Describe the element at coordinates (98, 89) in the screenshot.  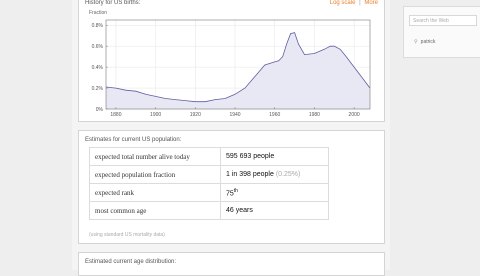
I see `y-tick-label: 0.2%` at that location.